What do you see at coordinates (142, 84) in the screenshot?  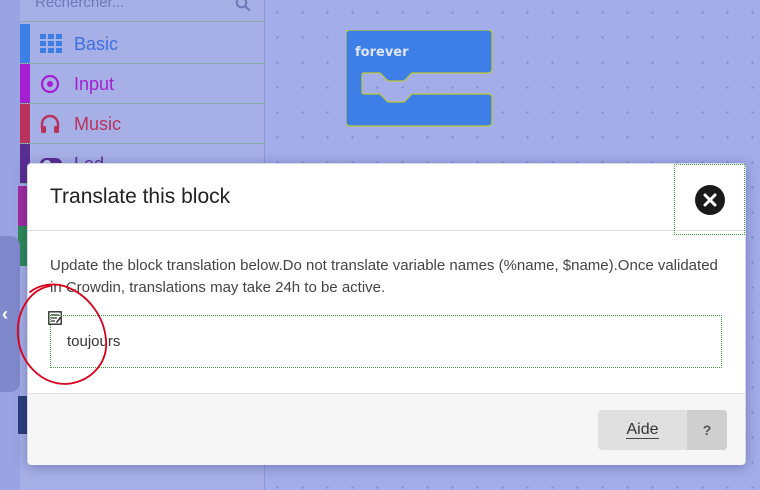 I see `category-input: Input` at bounding box center [142, 84].